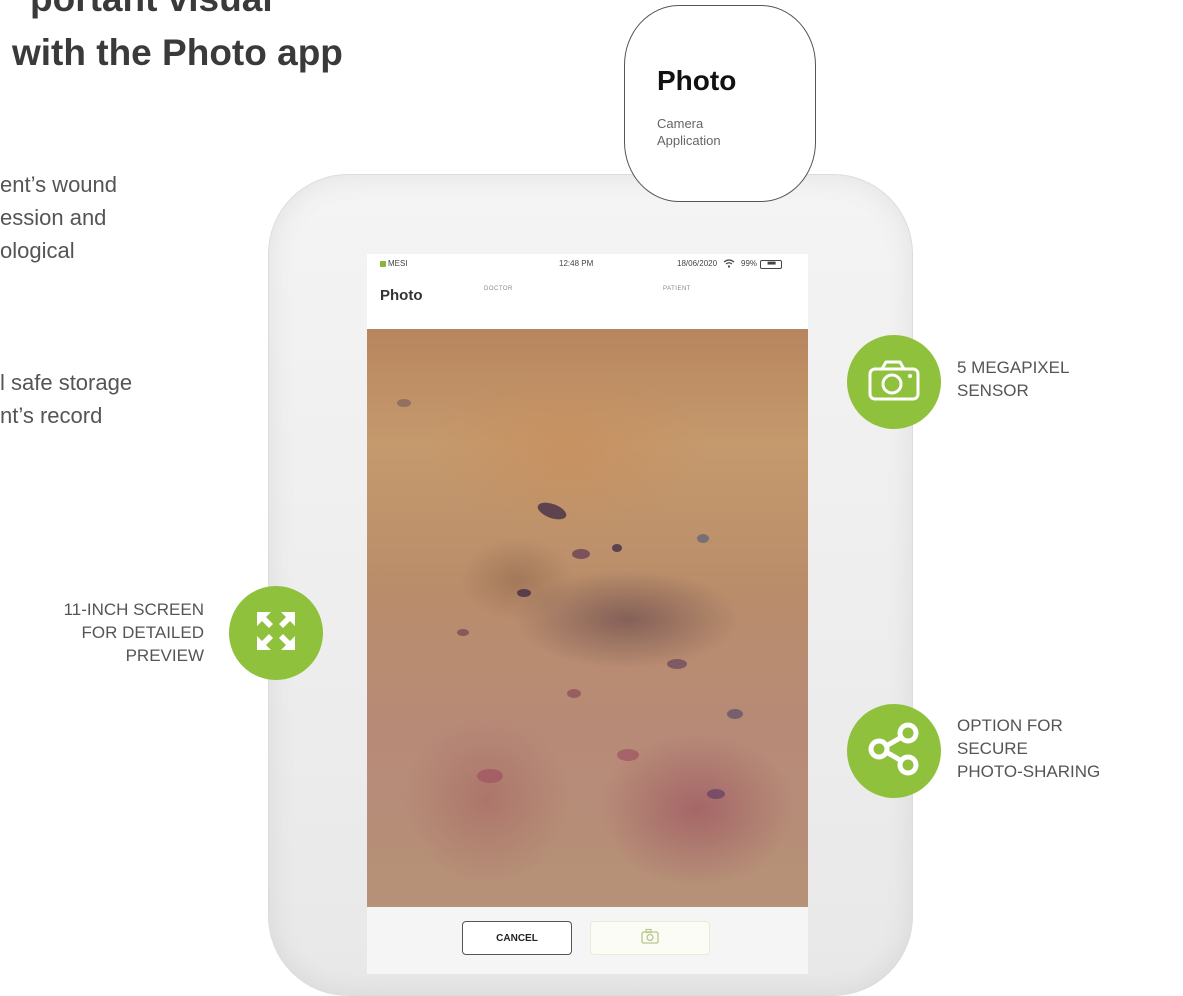  I want to click on capture-photo-button, so click(650, 938).